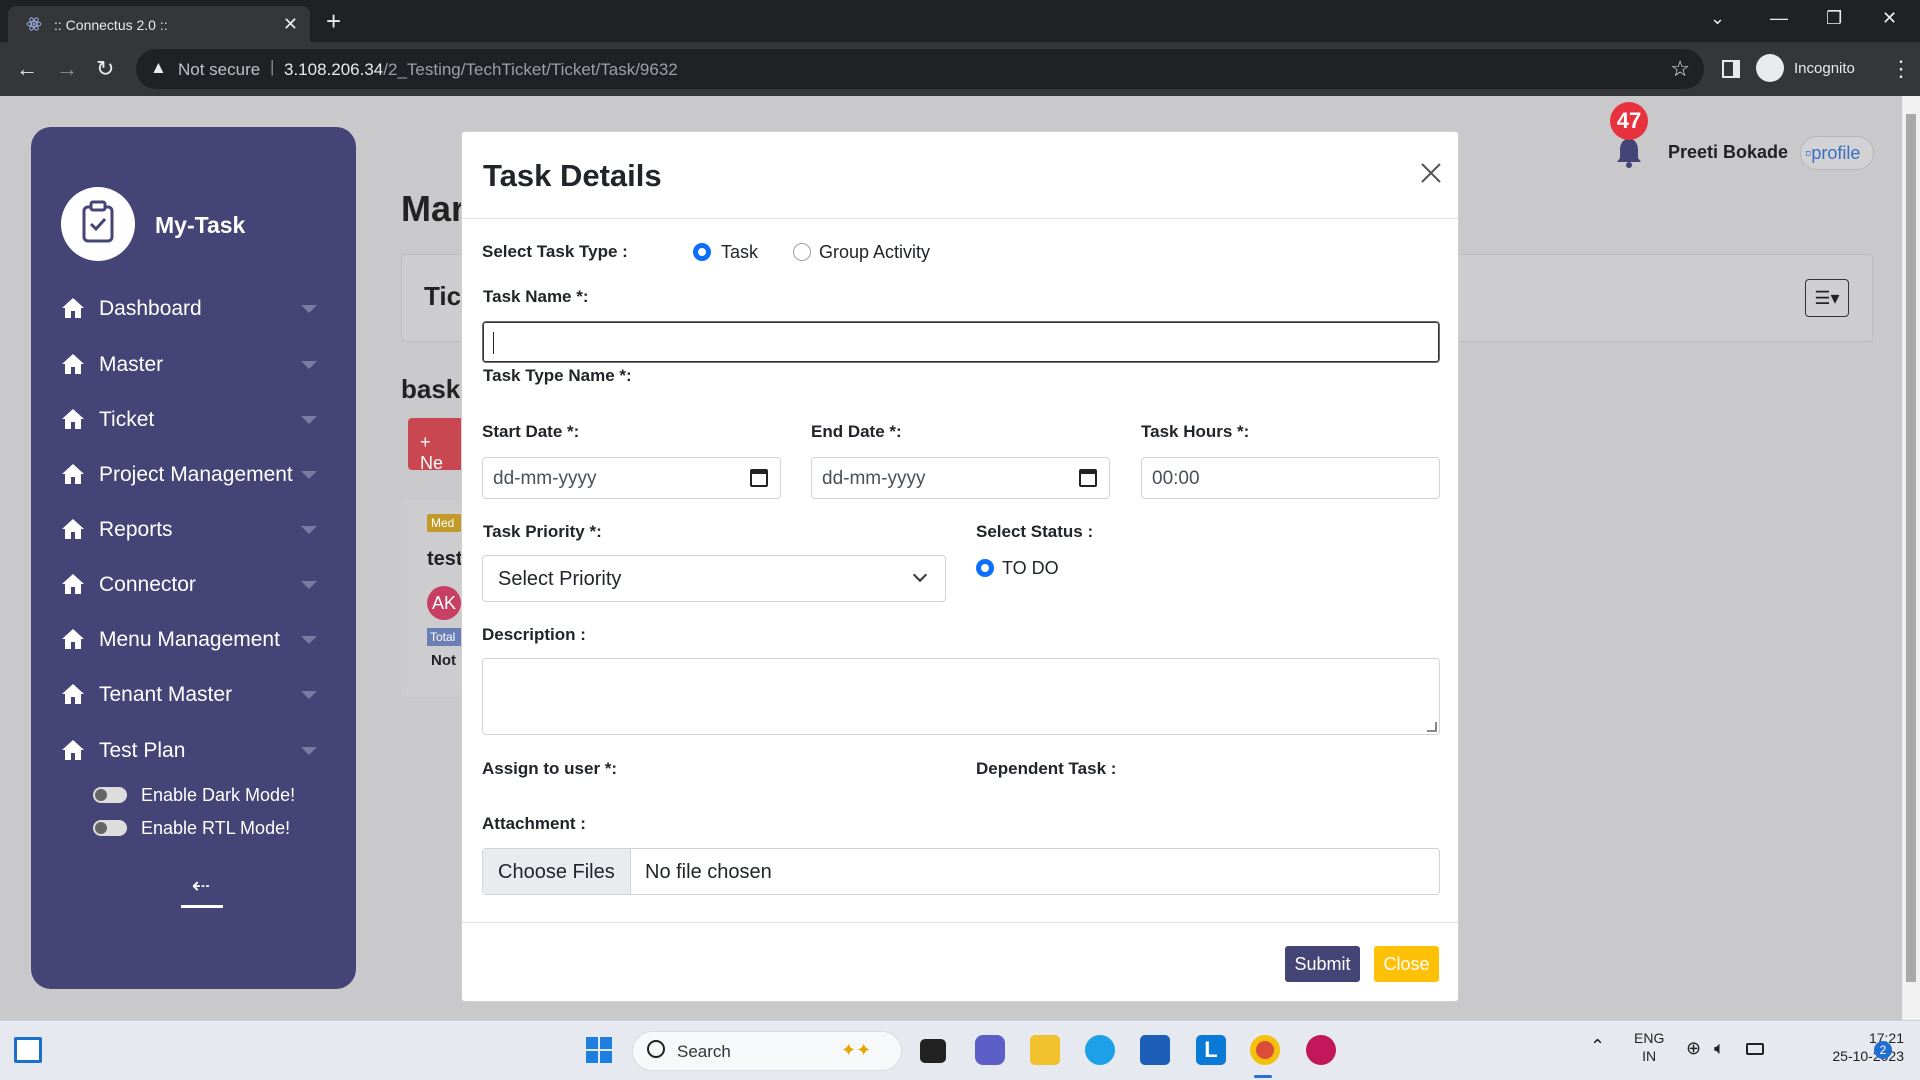 The height and width of the screenshot is (1080, 1920). Describe the element at coordinates (1901, 69) in the screenshot. I see `browser-menu-icon: ⋮` at that location.